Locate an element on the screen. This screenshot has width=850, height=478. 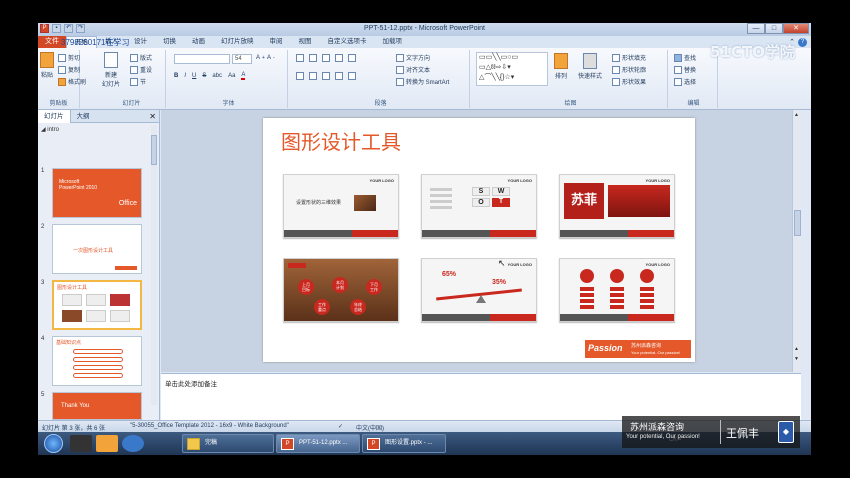
scissors-icon is located at coordinates (62, 57).